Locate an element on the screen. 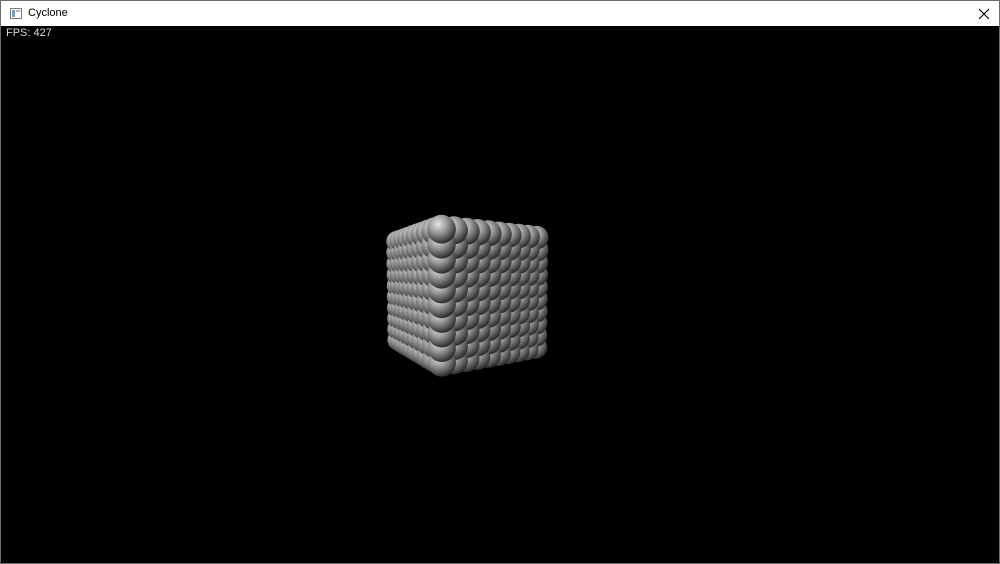 The height and width of the screenshot is (564, 1000). close-icon is located at coordinates (984, 13).